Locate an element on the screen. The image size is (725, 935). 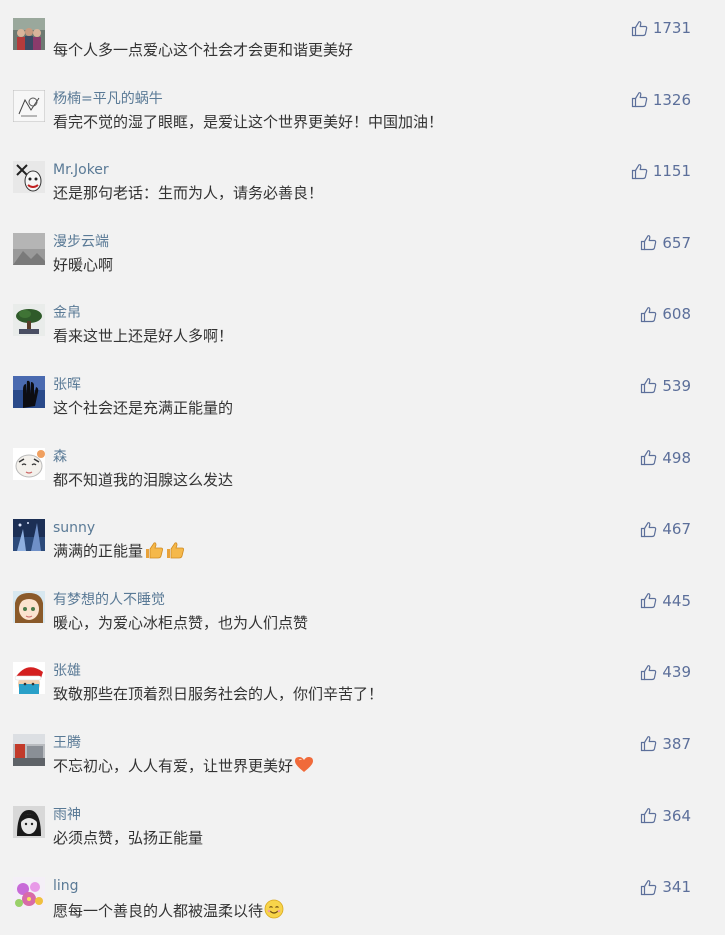
street-avatar is located at coordinates (29, 749).